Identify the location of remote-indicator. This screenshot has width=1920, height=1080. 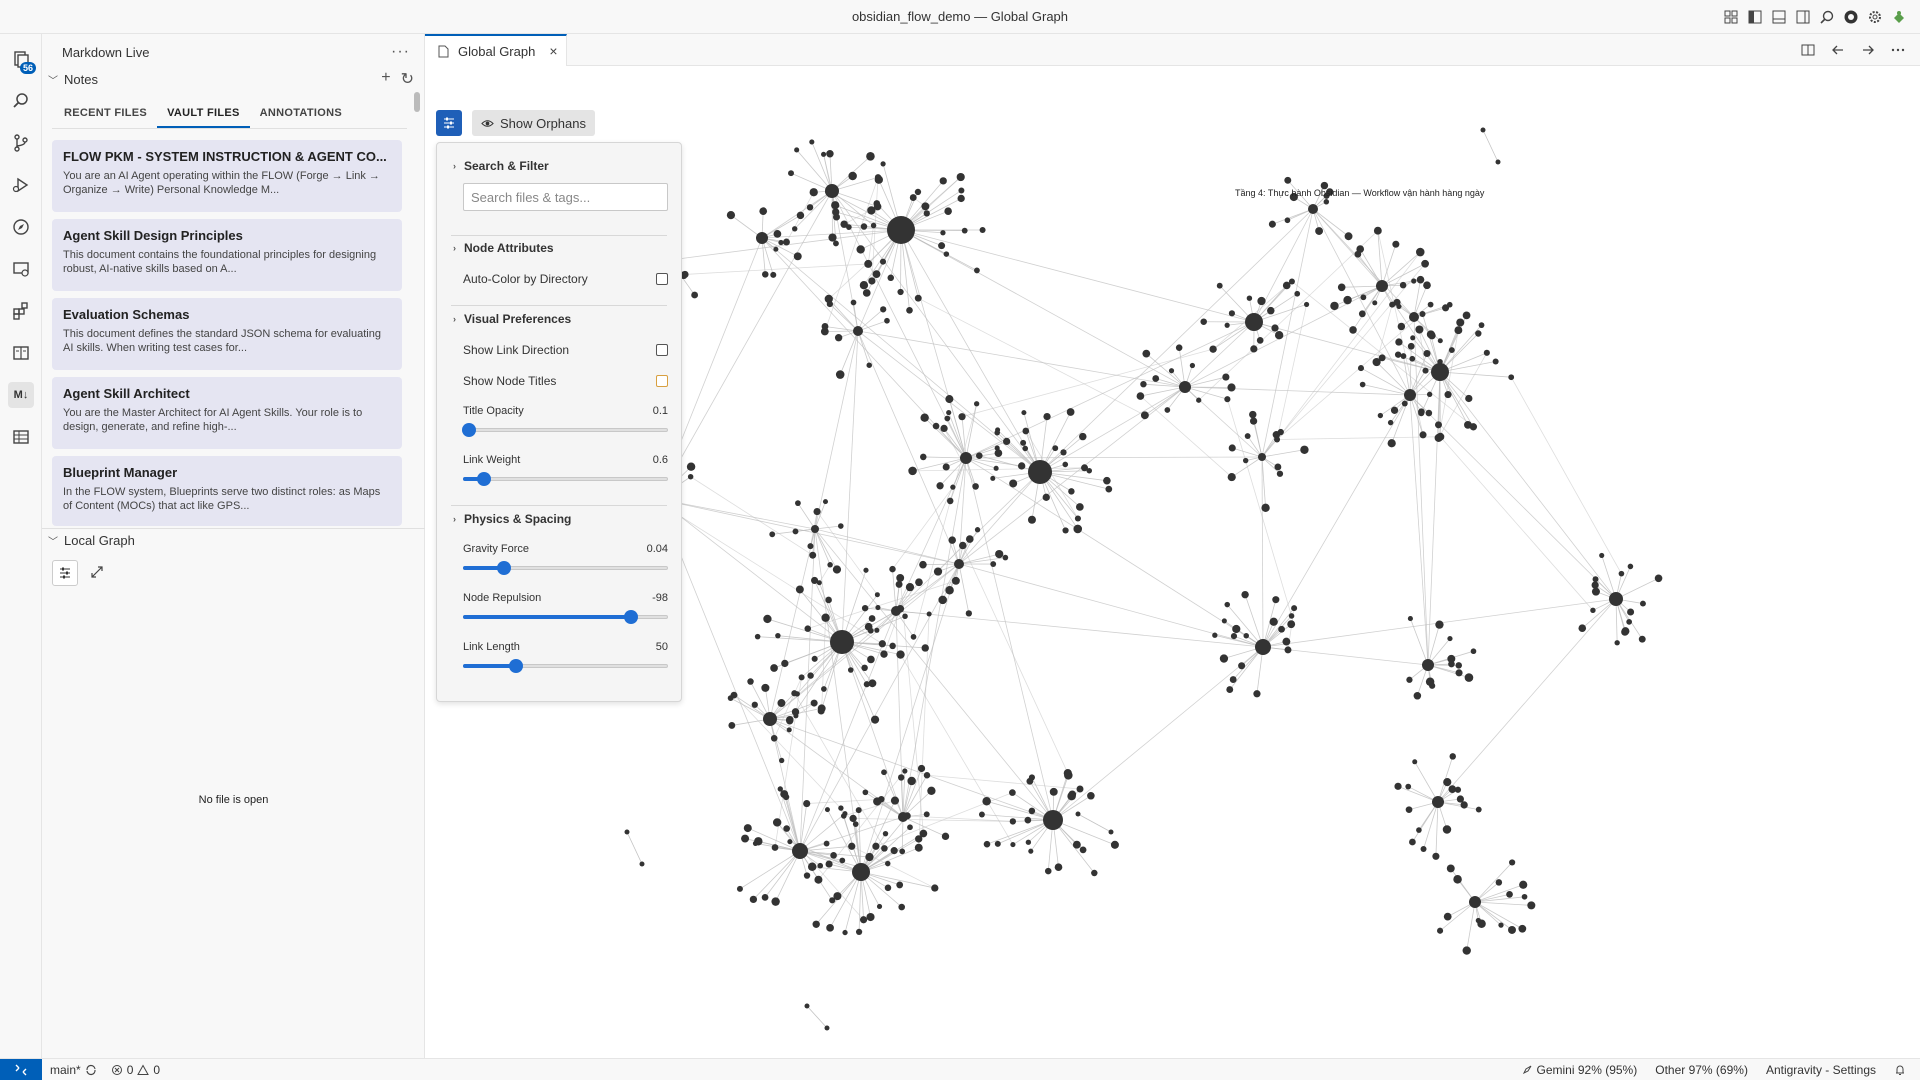
(21, 1069).